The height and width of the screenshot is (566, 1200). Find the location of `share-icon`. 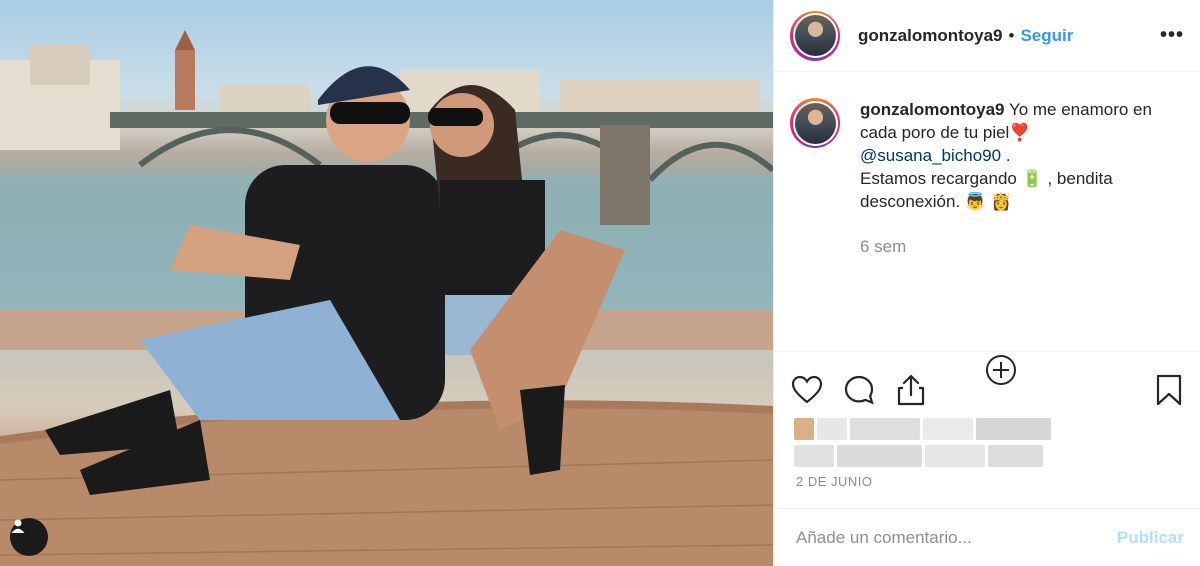

share-icon is located at coordinates (911, 390).